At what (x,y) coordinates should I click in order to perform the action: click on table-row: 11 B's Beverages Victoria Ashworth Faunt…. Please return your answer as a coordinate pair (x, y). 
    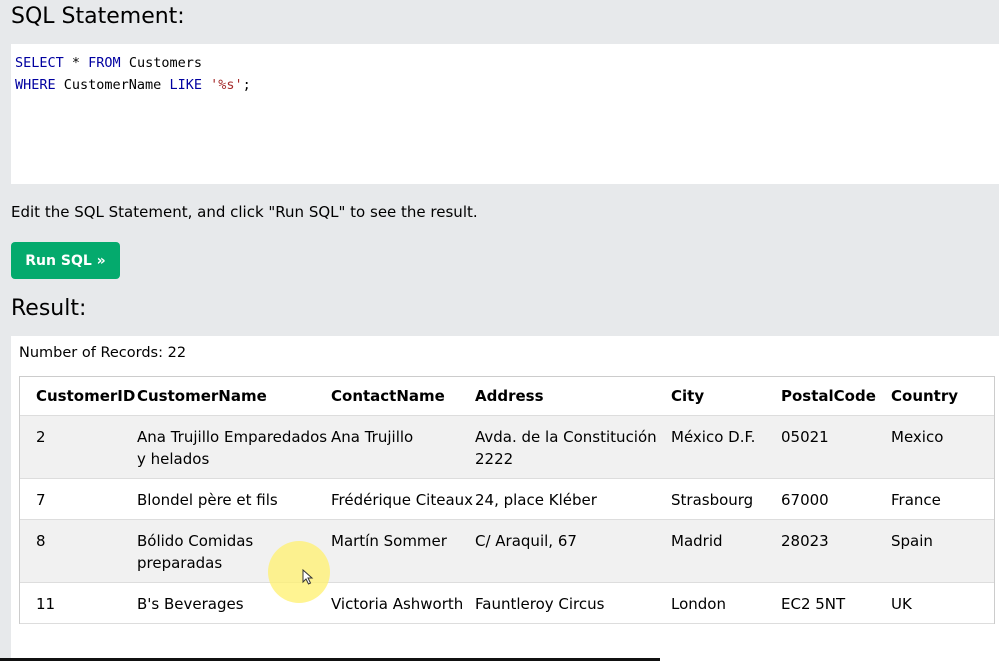
    Looking at the image, I should click on (507, 603).